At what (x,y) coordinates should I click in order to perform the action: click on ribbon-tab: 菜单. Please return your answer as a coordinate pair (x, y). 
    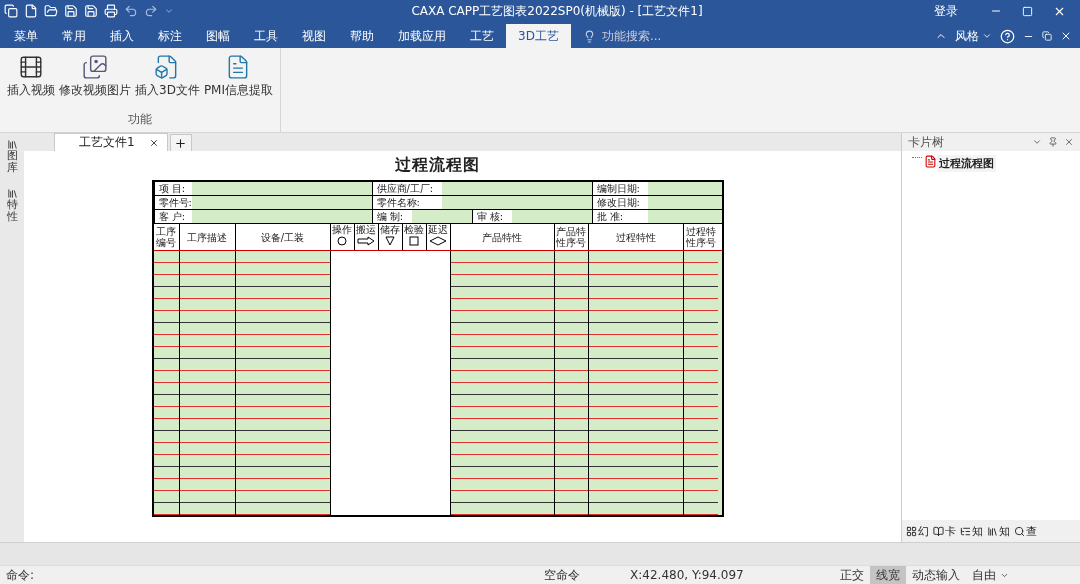
    Looking at the image, I should click on (26, 36).